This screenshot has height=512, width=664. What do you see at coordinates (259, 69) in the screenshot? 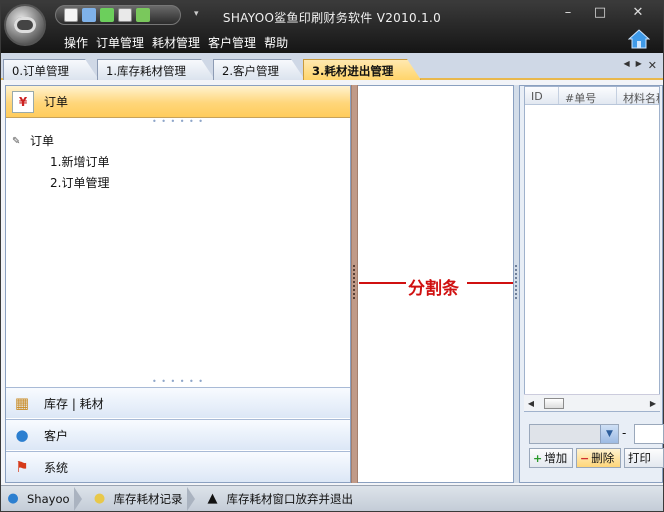
I see `tab-customers: 2.客户管理` at bounding box center [259, 69].